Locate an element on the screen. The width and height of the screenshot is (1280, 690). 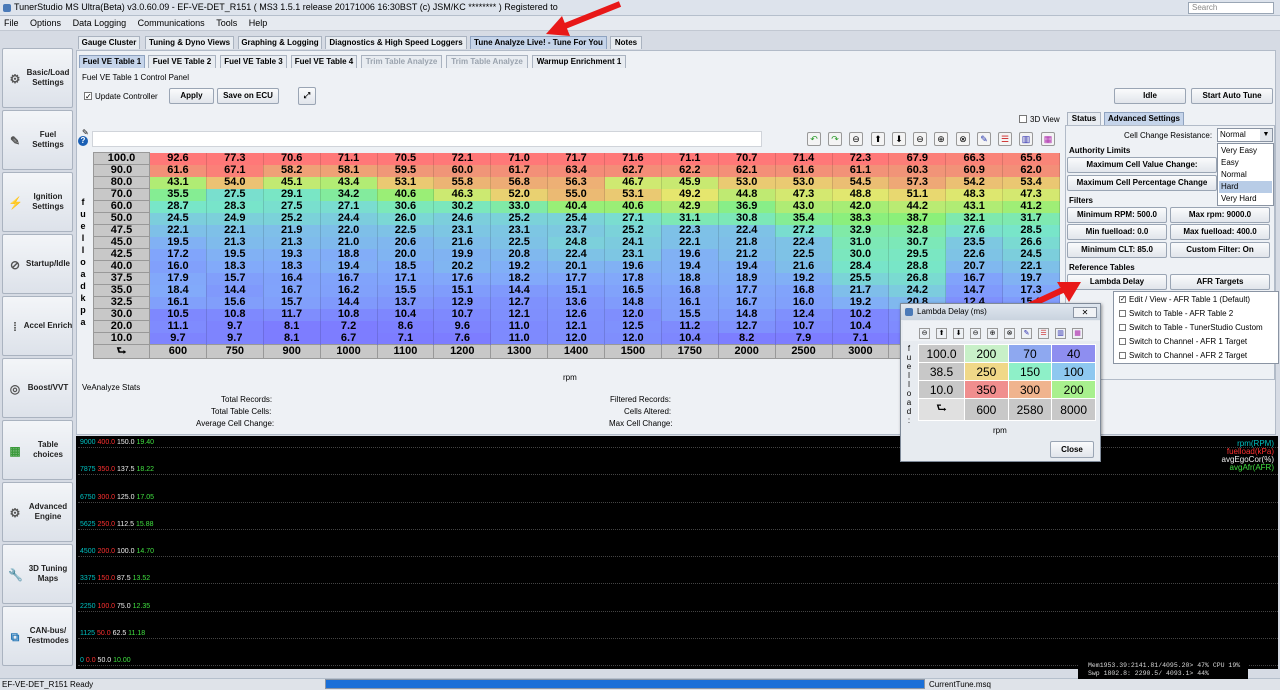
table-cell: 14.8 is located at coordinates (633, 302).